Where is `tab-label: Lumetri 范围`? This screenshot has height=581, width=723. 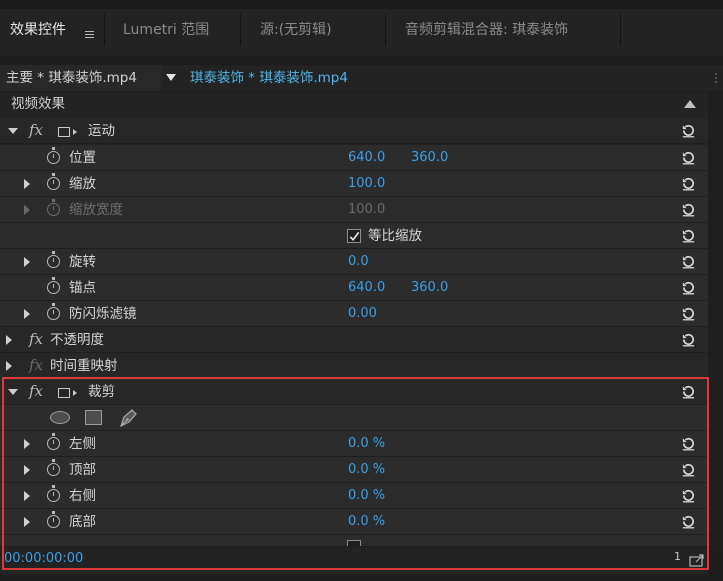
tab-label: Lumetri 范围 is located at coordinates (166, 30).